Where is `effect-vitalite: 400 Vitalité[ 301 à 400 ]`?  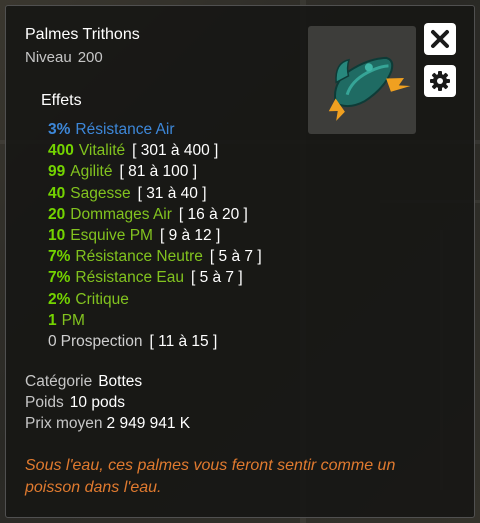
effect-vitalite: 400 Vitalité[ 301 à 400 ] is located at coordinates (133, 151).